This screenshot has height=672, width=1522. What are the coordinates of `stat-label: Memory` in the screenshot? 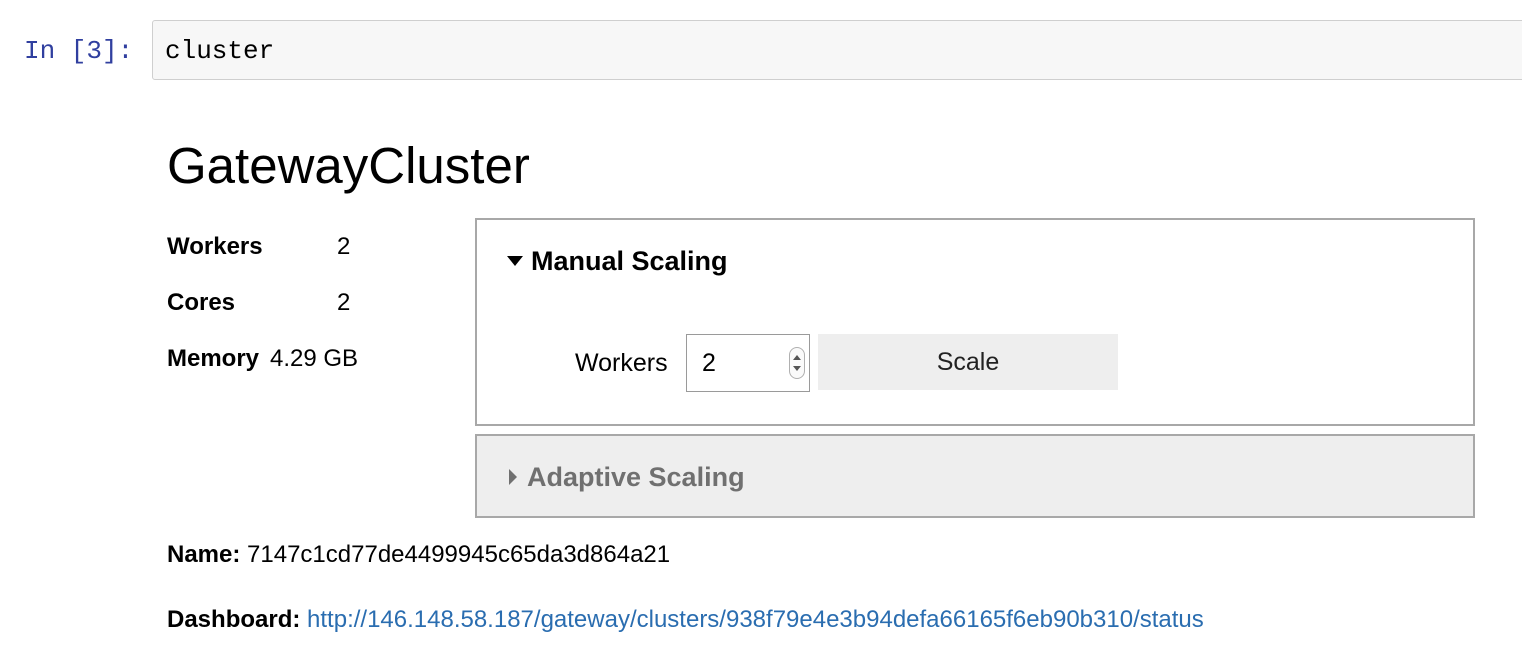 It's located at (213, 358).